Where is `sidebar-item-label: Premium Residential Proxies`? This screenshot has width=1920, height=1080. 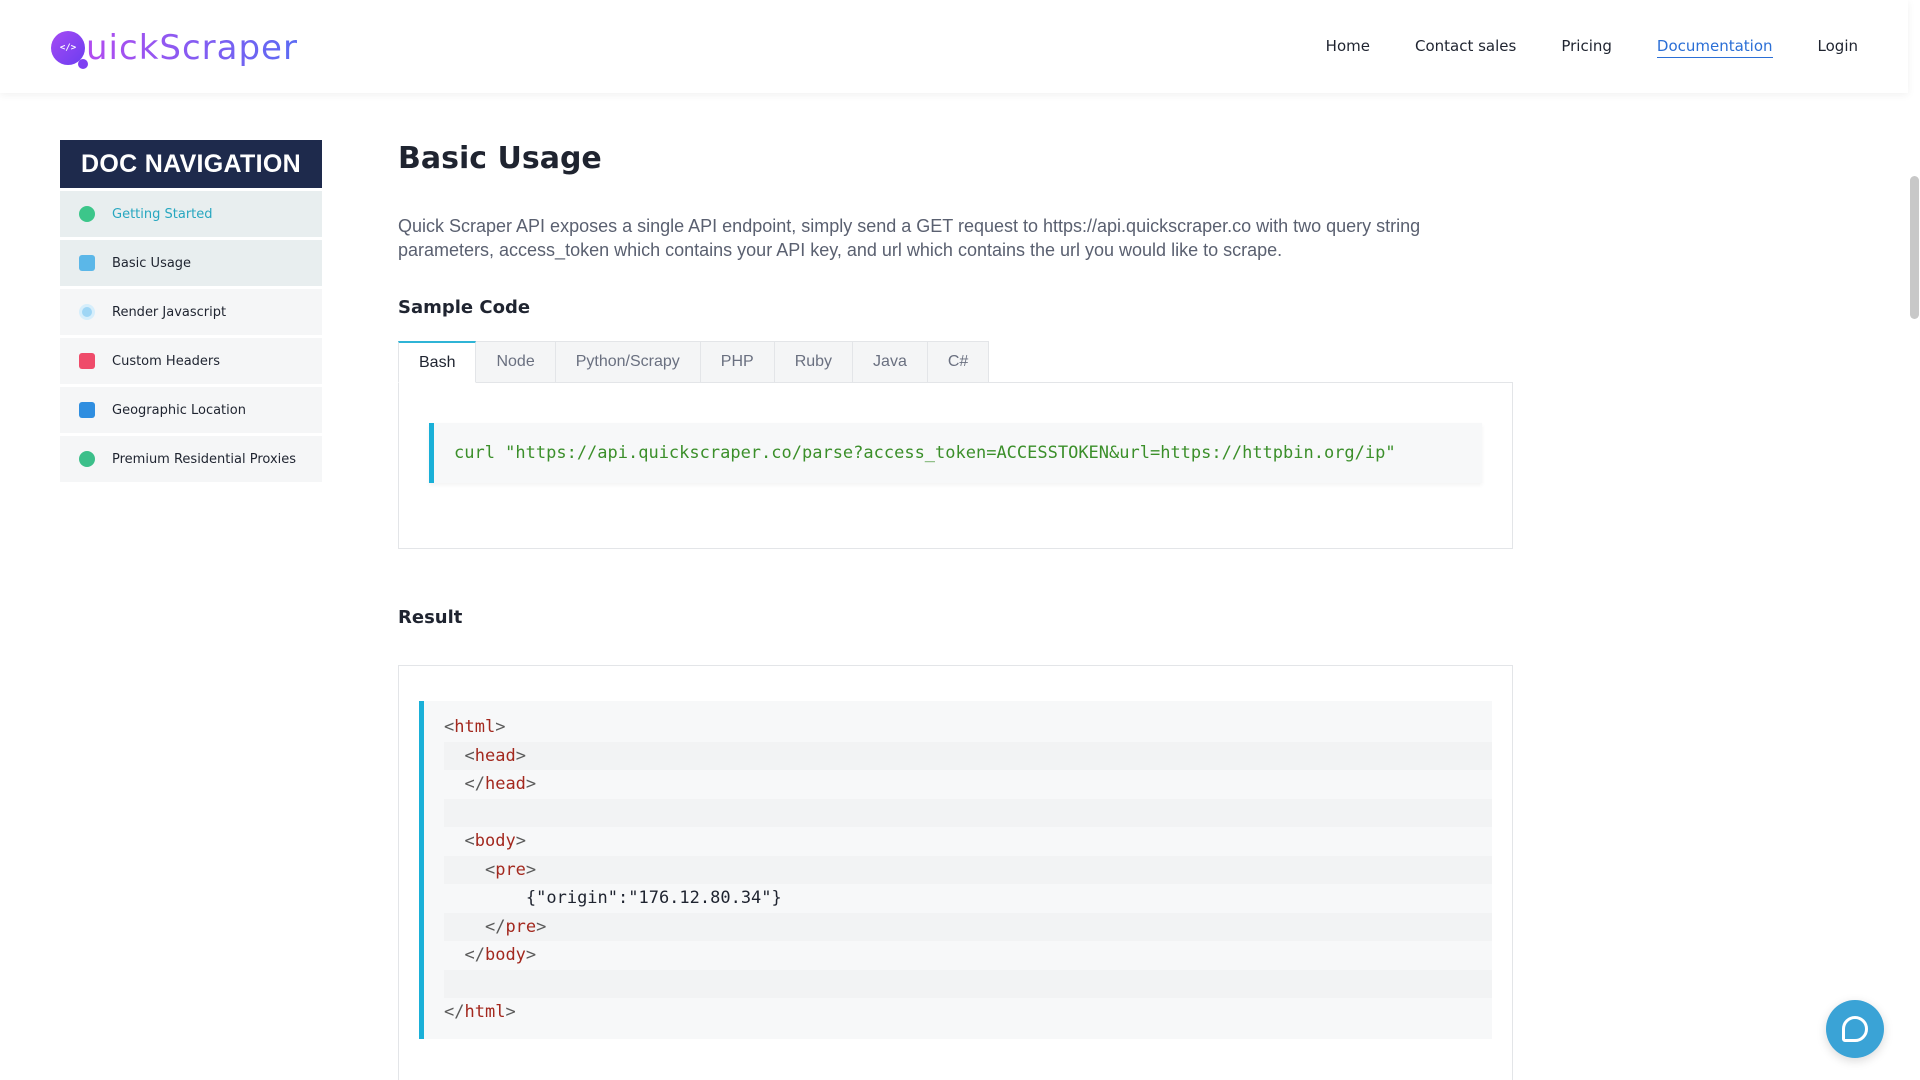 sidebar-item-label: Premium Residential Proxies is located at coordinates (204, 459).